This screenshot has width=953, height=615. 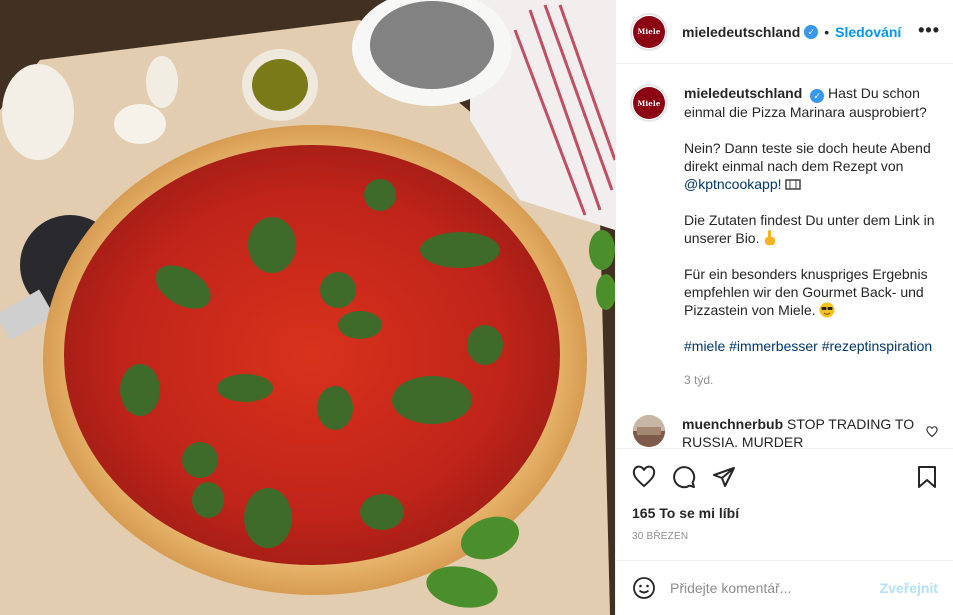 I want to click on emoji-picker-icon, so click(x=644, y=588).